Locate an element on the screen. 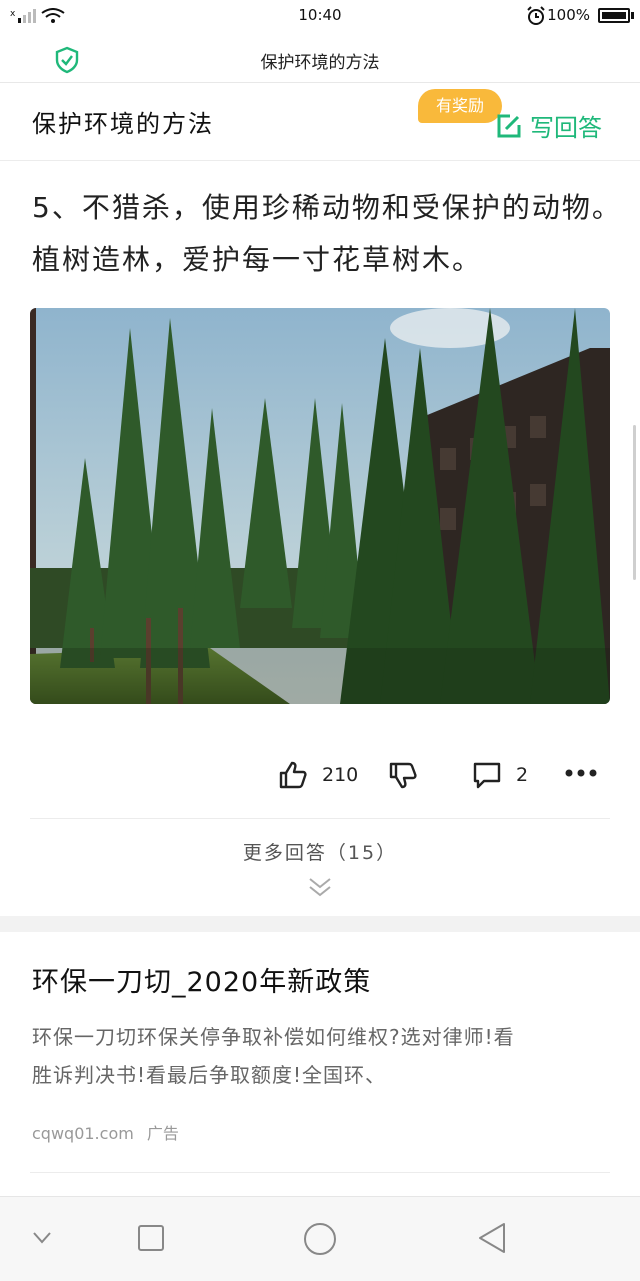 This screenshot has height=1281, width=640. like-button: 210 is located at coordinates (318, 775).